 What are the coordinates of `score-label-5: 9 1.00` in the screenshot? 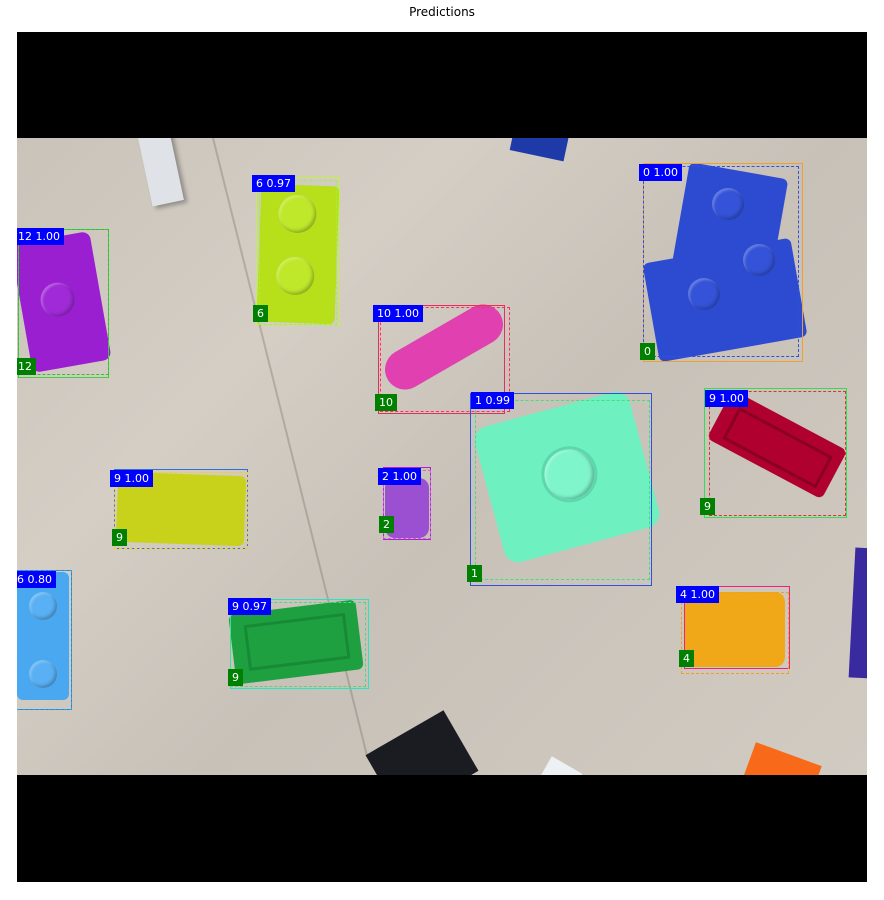 It's located at (726, 398).